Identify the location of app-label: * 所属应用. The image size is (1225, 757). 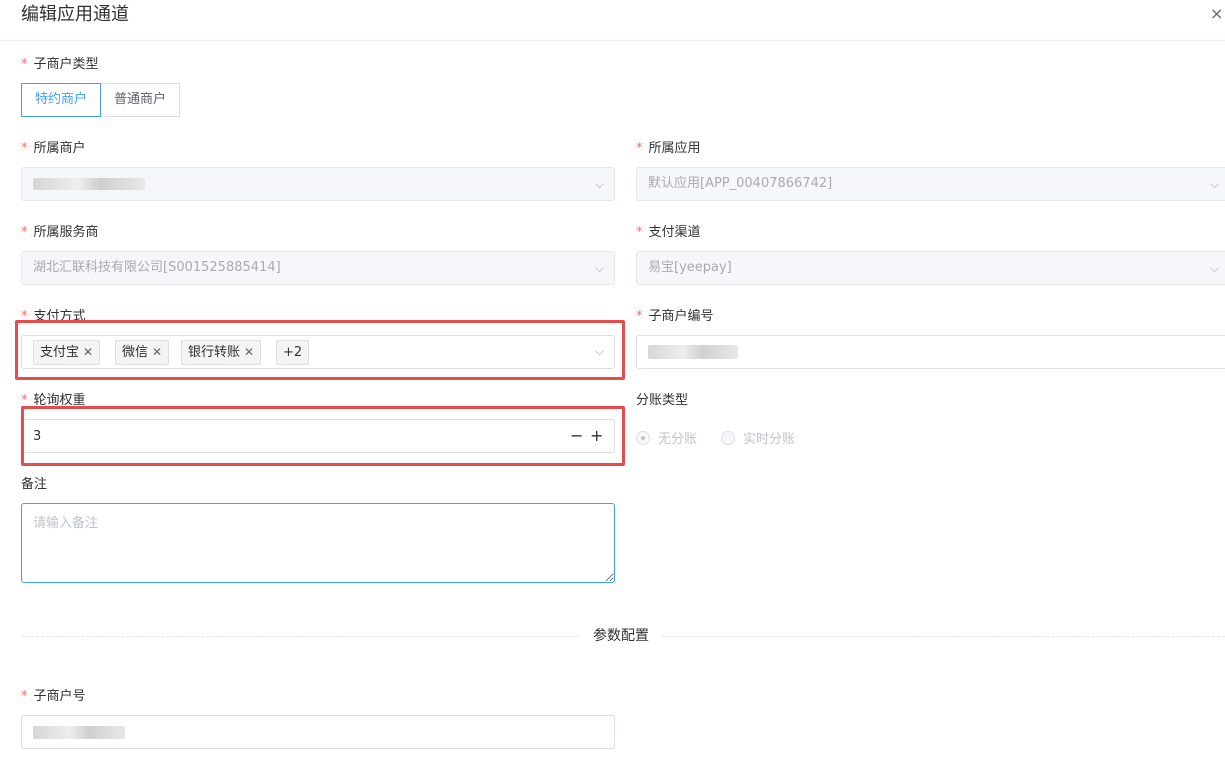
(668, 148).